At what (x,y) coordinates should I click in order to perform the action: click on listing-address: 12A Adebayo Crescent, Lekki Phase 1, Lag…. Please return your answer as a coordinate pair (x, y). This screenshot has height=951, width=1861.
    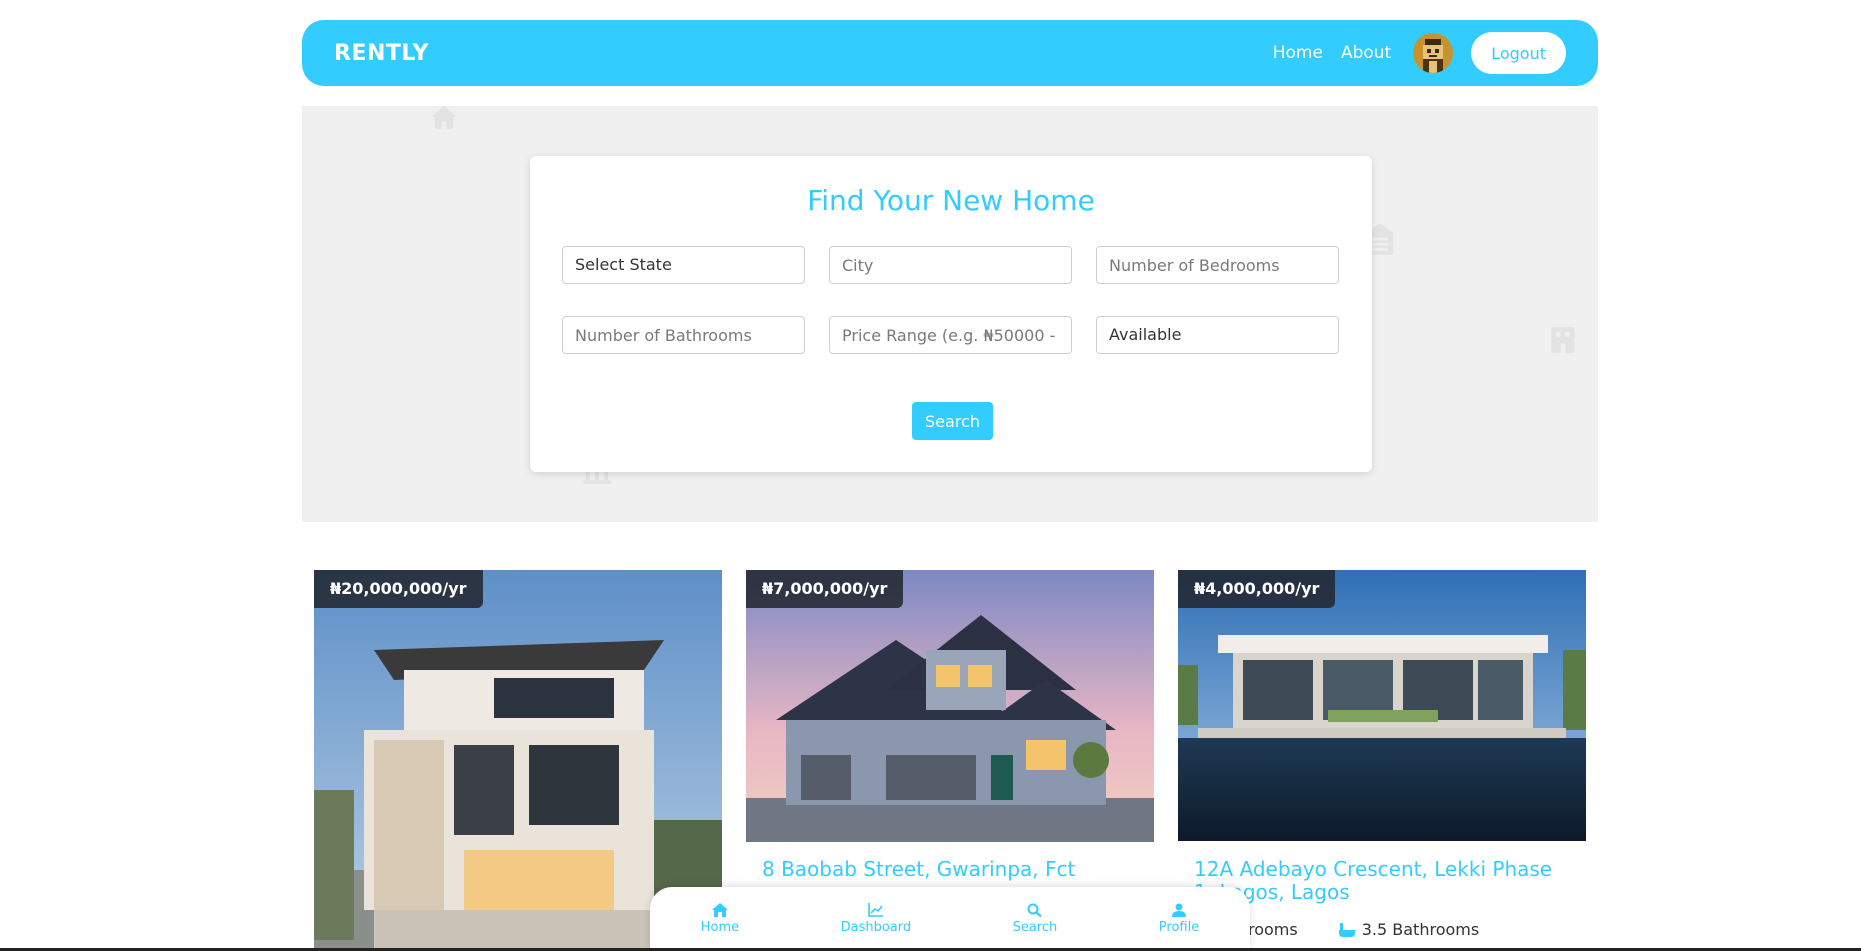
    Looking at the image, I should click on (1384, 881).